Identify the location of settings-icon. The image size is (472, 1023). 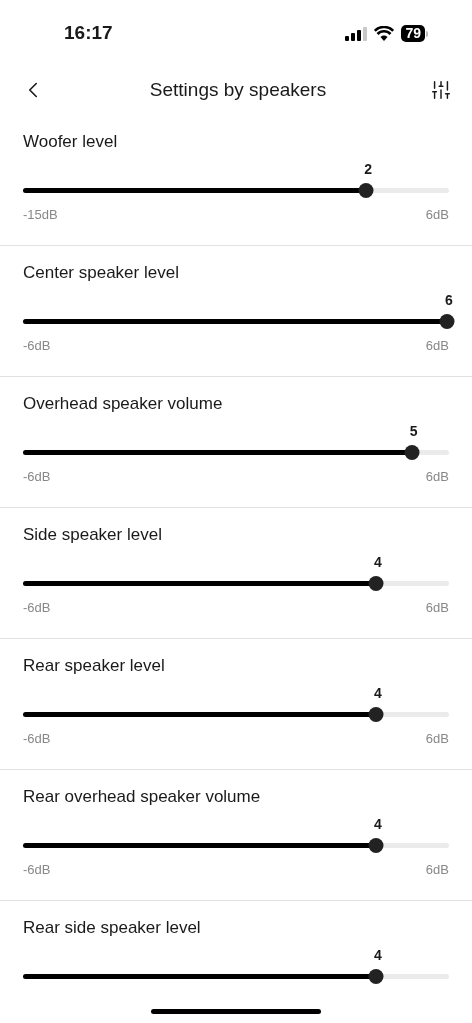
(441, 90).